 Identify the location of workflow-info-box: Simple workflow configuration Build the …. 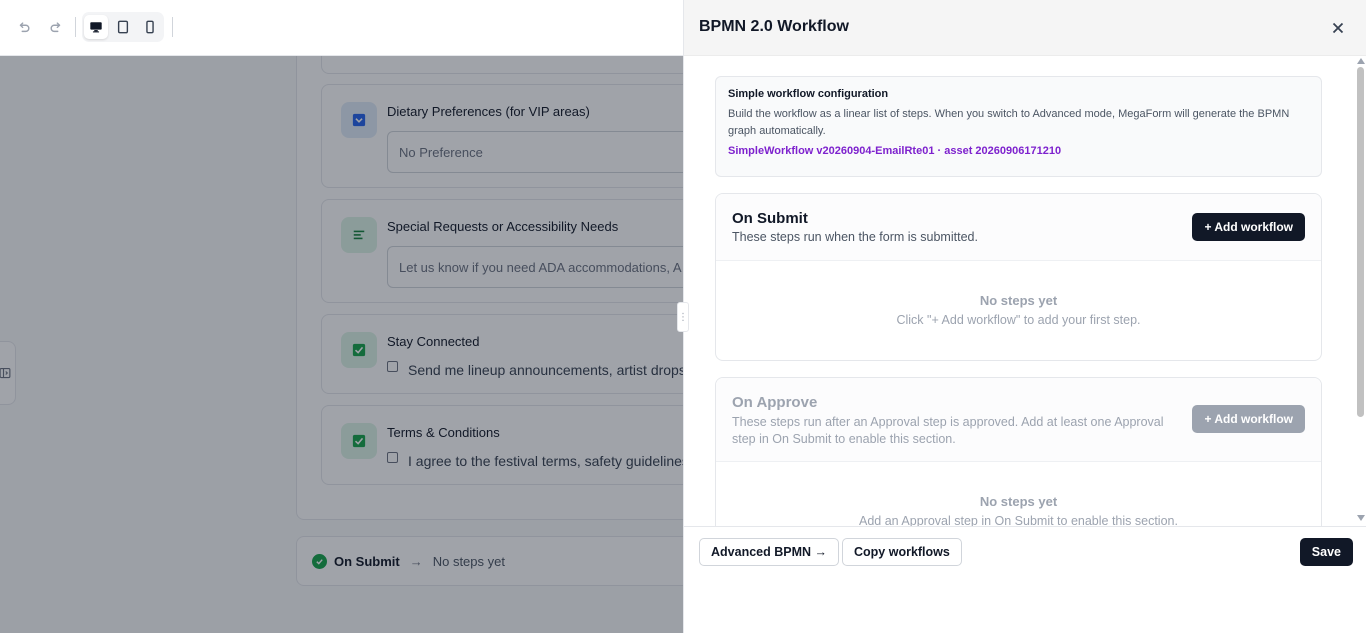
(1018, 126).